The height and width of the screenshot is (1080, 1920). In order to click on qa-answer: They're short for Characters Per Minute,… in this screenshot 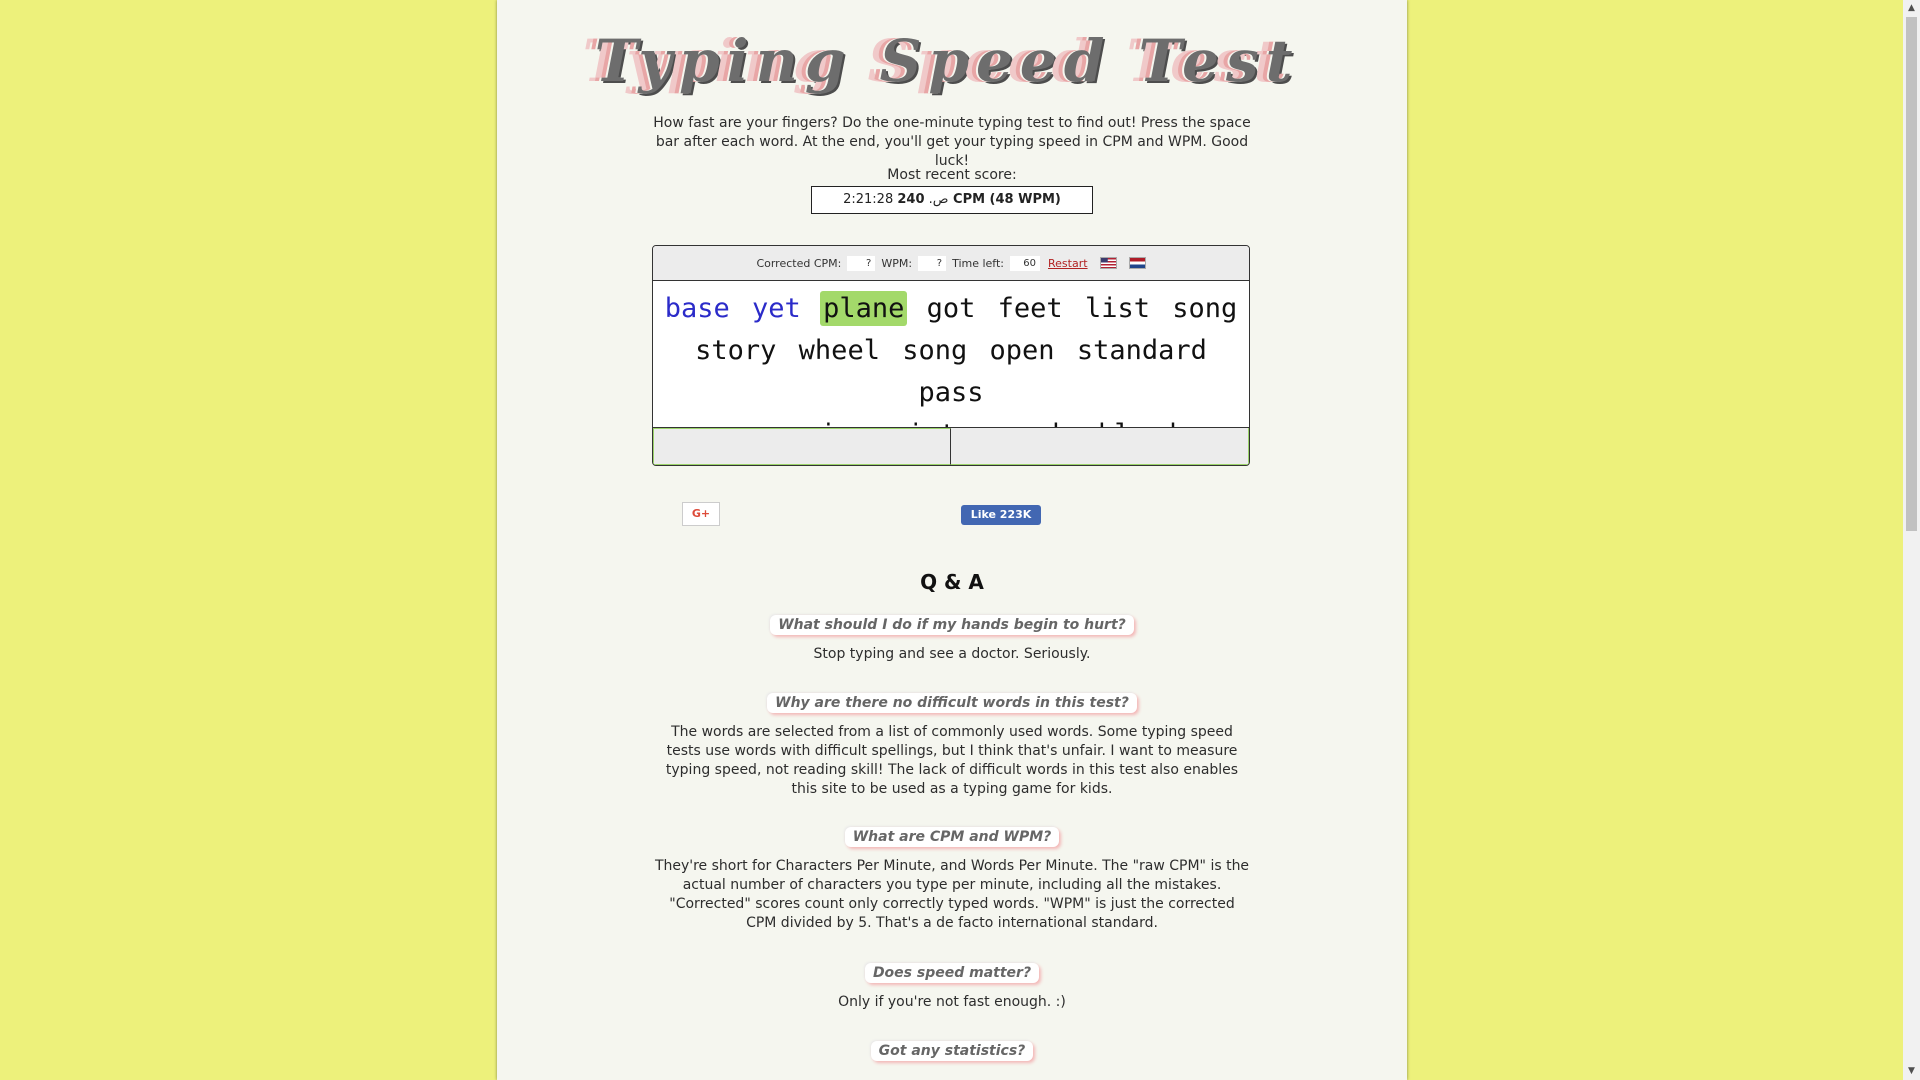, I will do `click(952, 894)`.